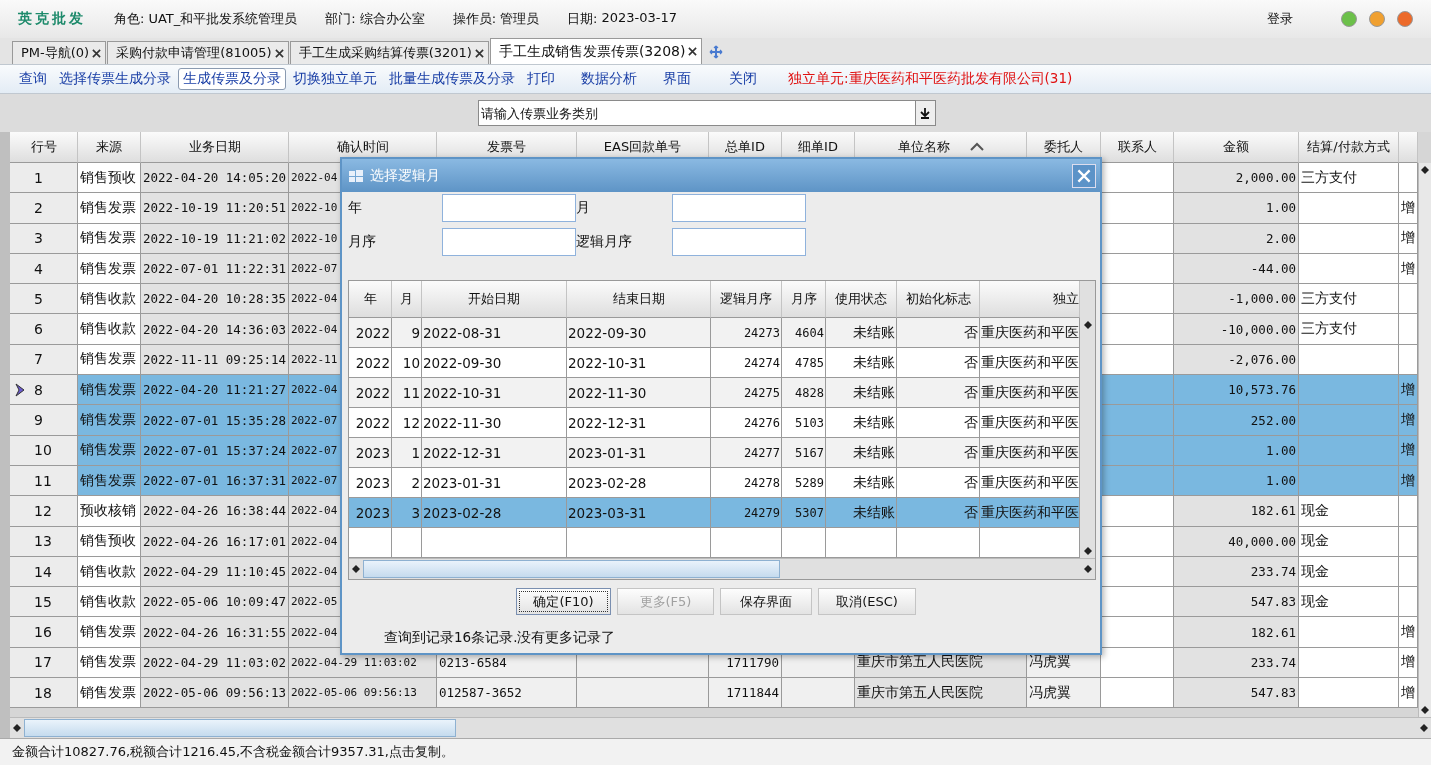 The image size is (1431, 765). I want to click on column-header: 年, so click(370, 299).